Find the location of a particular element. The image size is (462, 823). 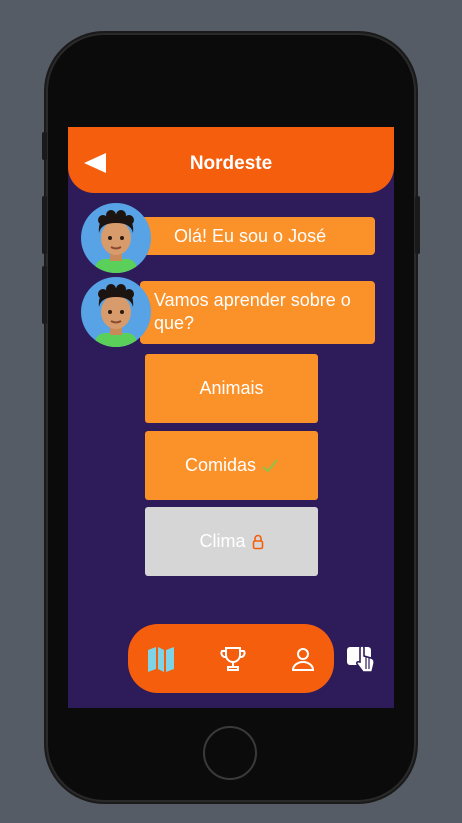

volume-down-button is located at coordinates (44, 295).